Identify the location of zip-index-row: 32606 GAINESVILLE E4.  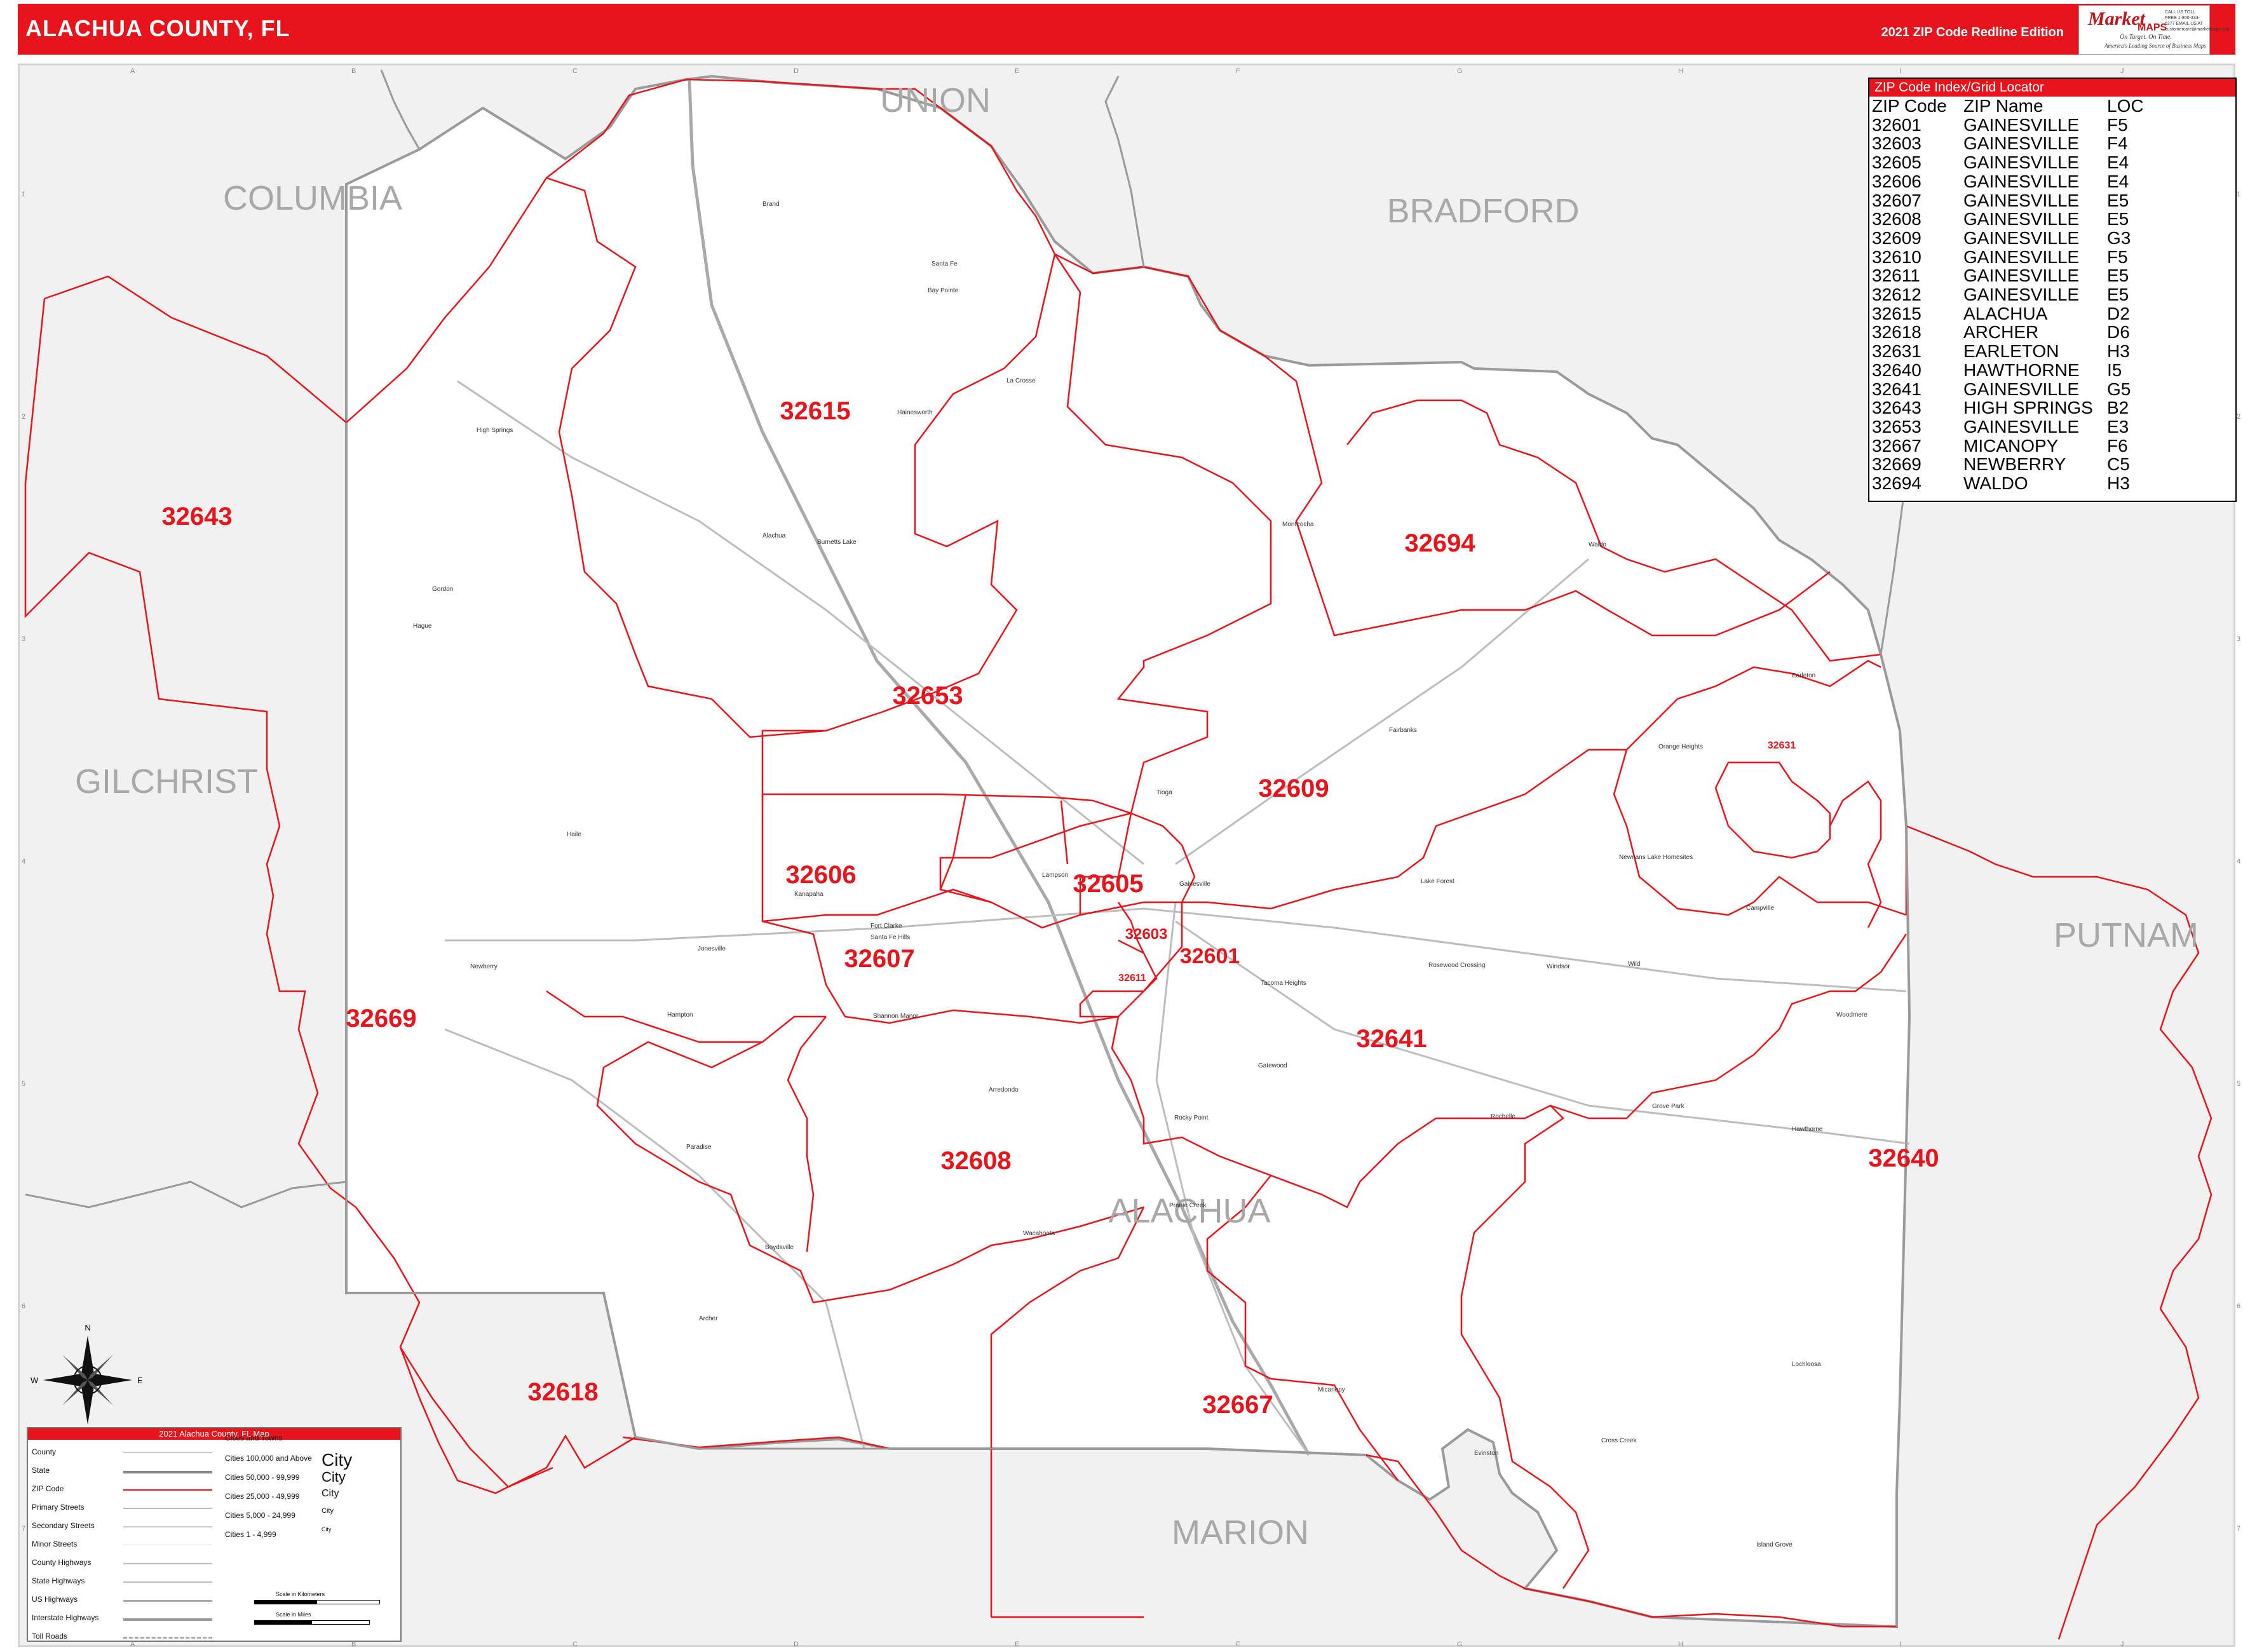
(2008, 181).